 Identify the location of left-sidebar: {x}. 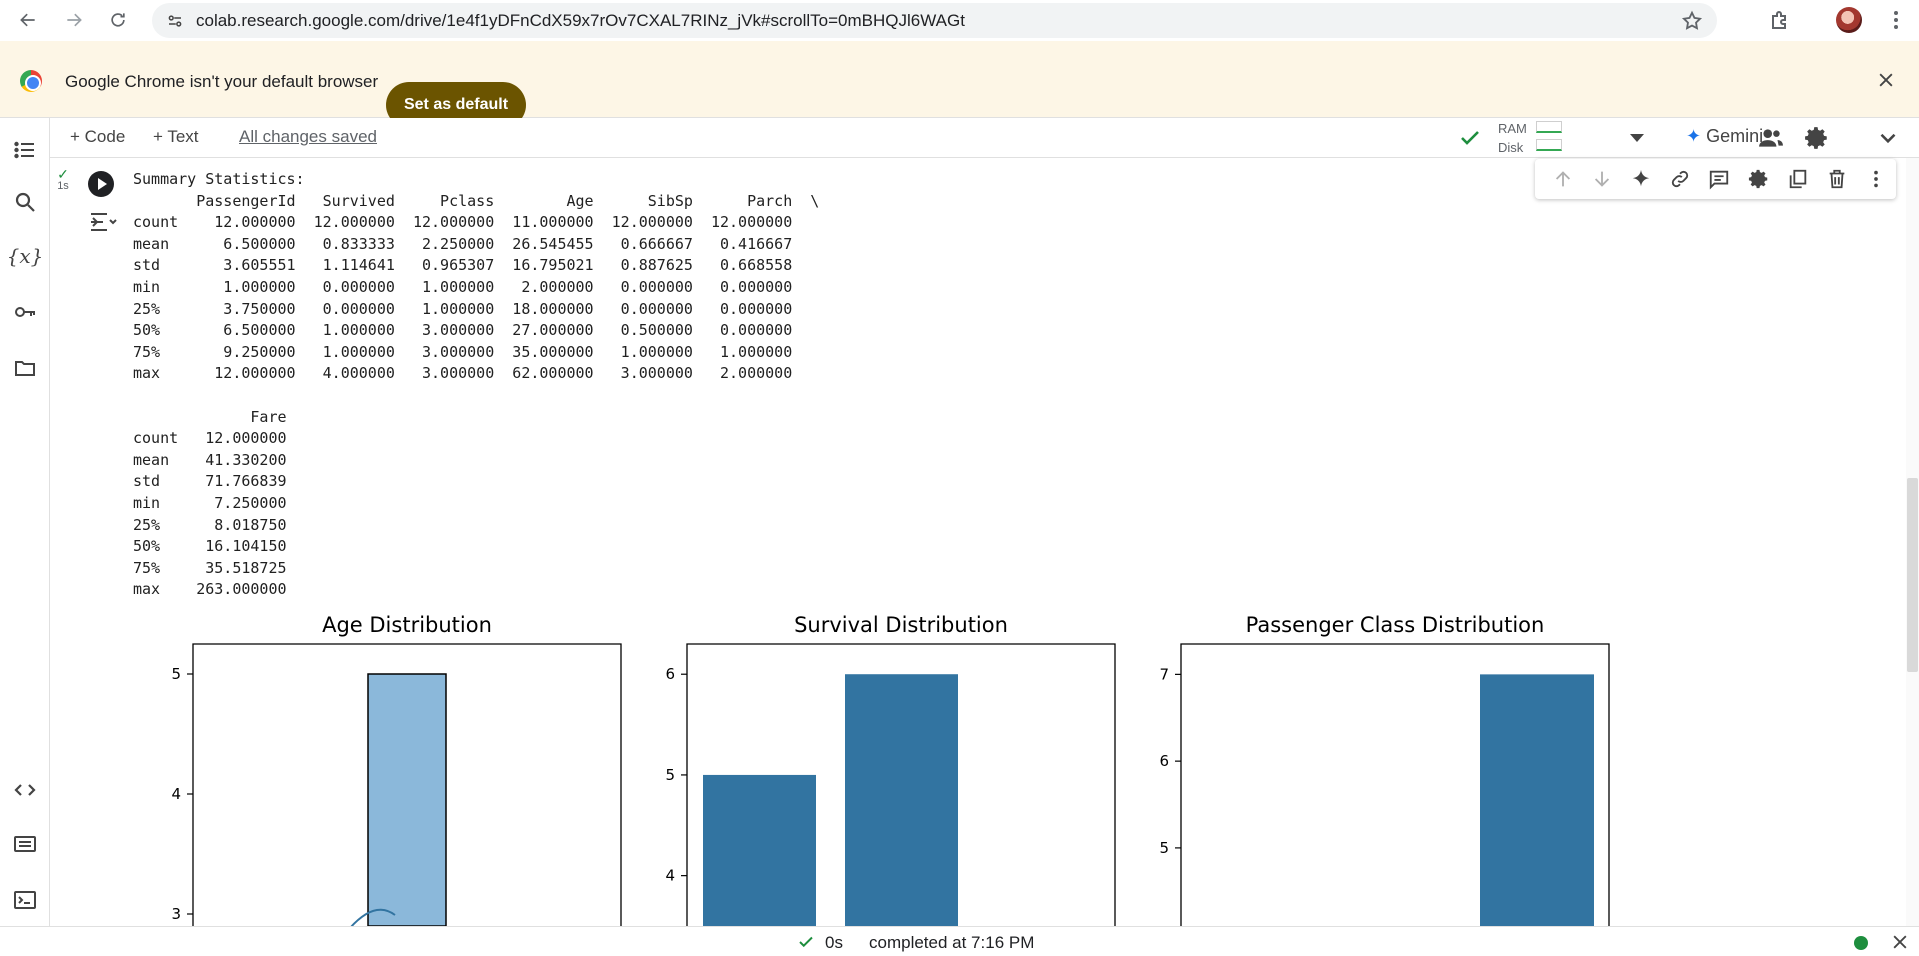
(25, 522).